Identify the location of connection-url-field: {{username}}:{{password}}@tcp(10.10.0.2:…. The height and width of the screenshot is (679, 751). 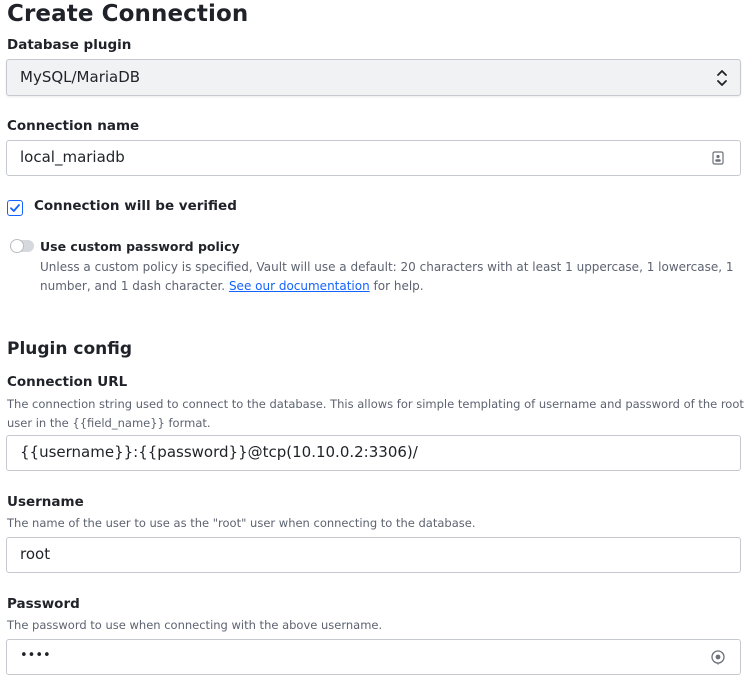
(373, 453).